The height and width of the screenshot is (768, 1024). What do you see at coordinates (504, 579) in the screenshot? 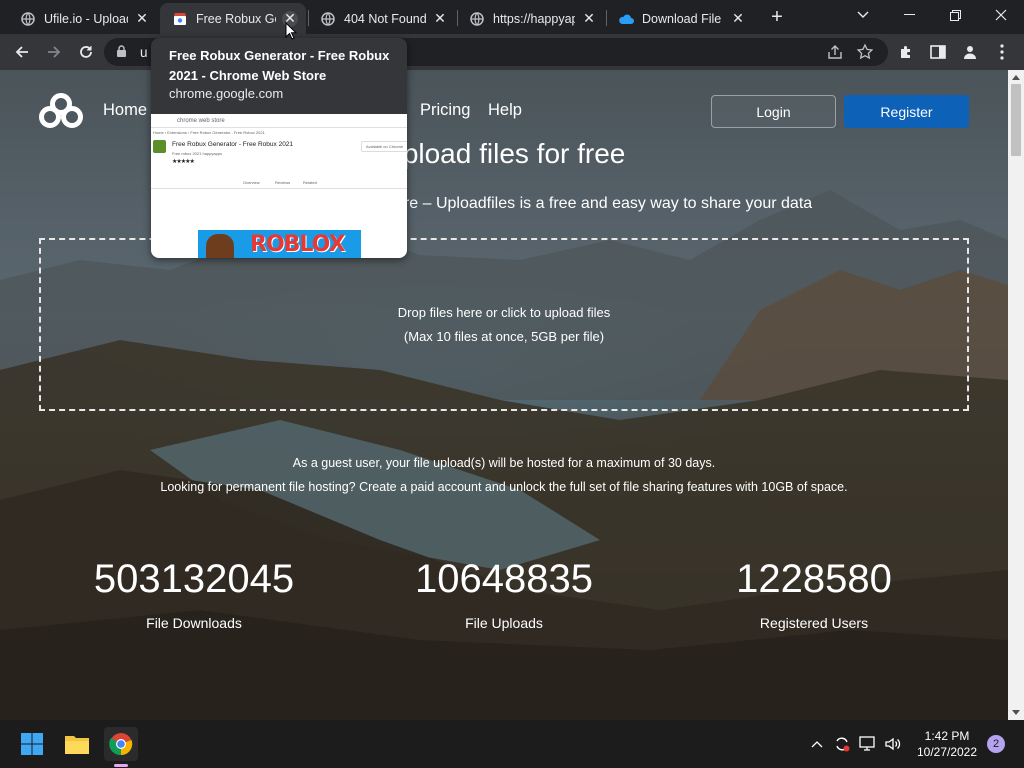
I see `stat-uploads-value: 10648835` at bounding box center [504, 579].